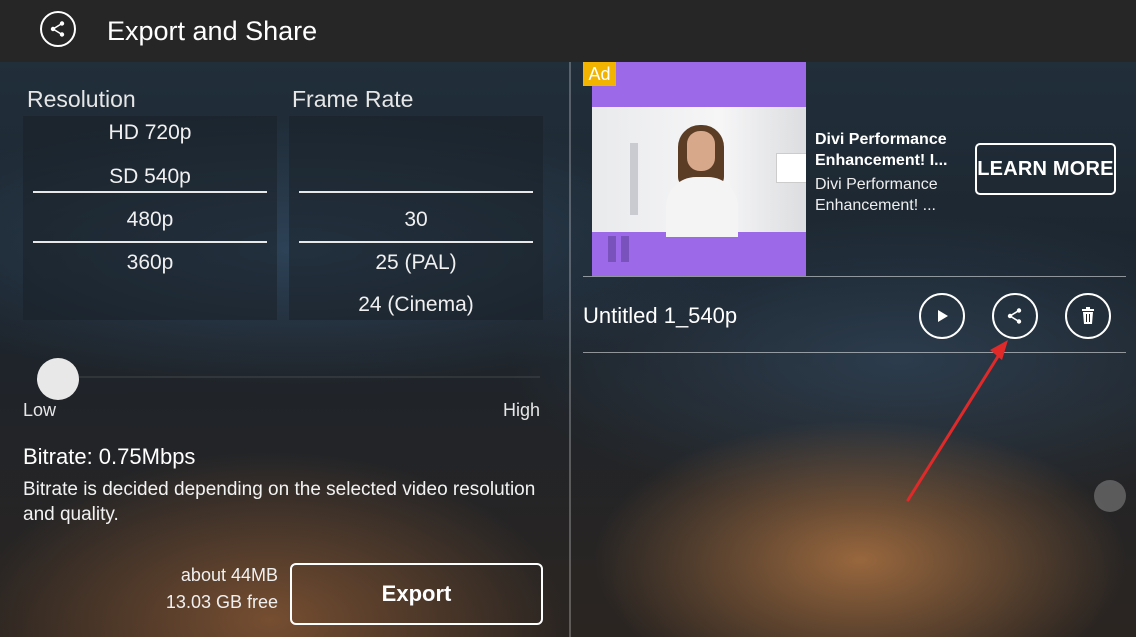 The image size is (1136, 637). Describe the element at coordinates (150, 133) in the screenshot. I see `resolution-option: HD 720p` at that location.